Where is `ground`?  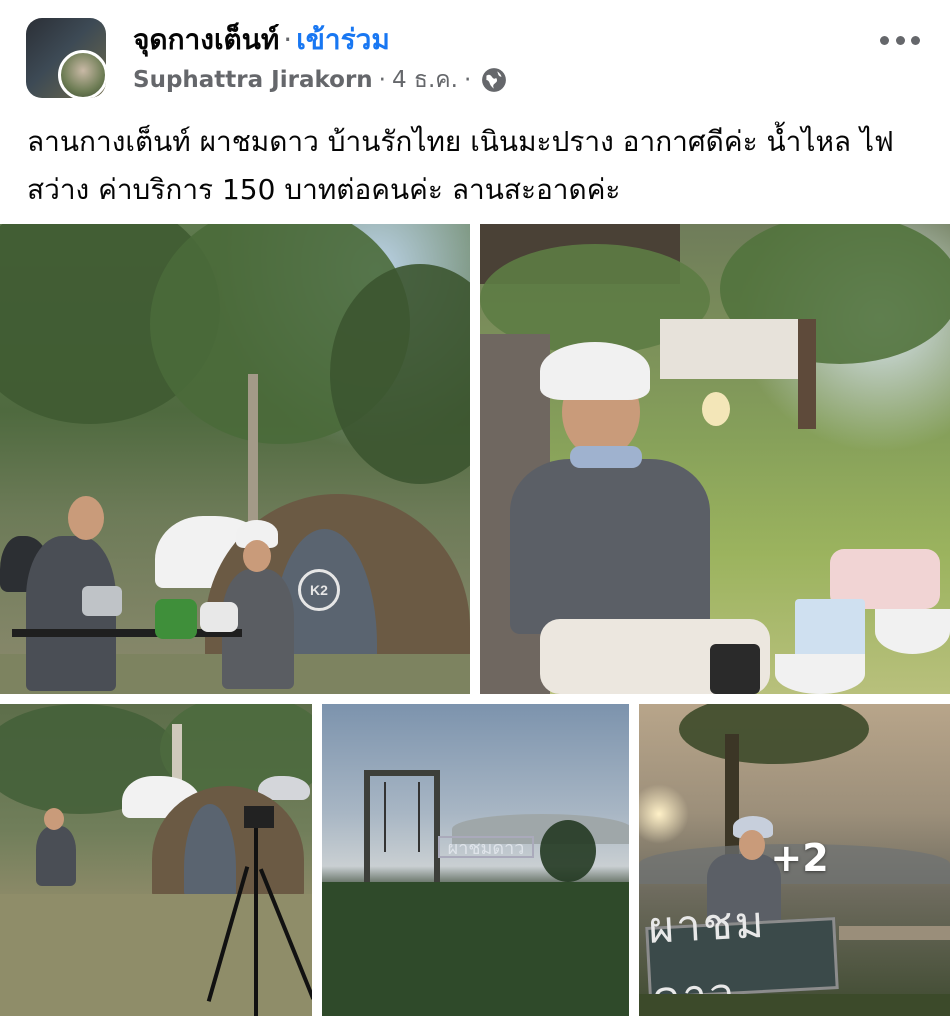
ground is located at coordinates (156, 955).